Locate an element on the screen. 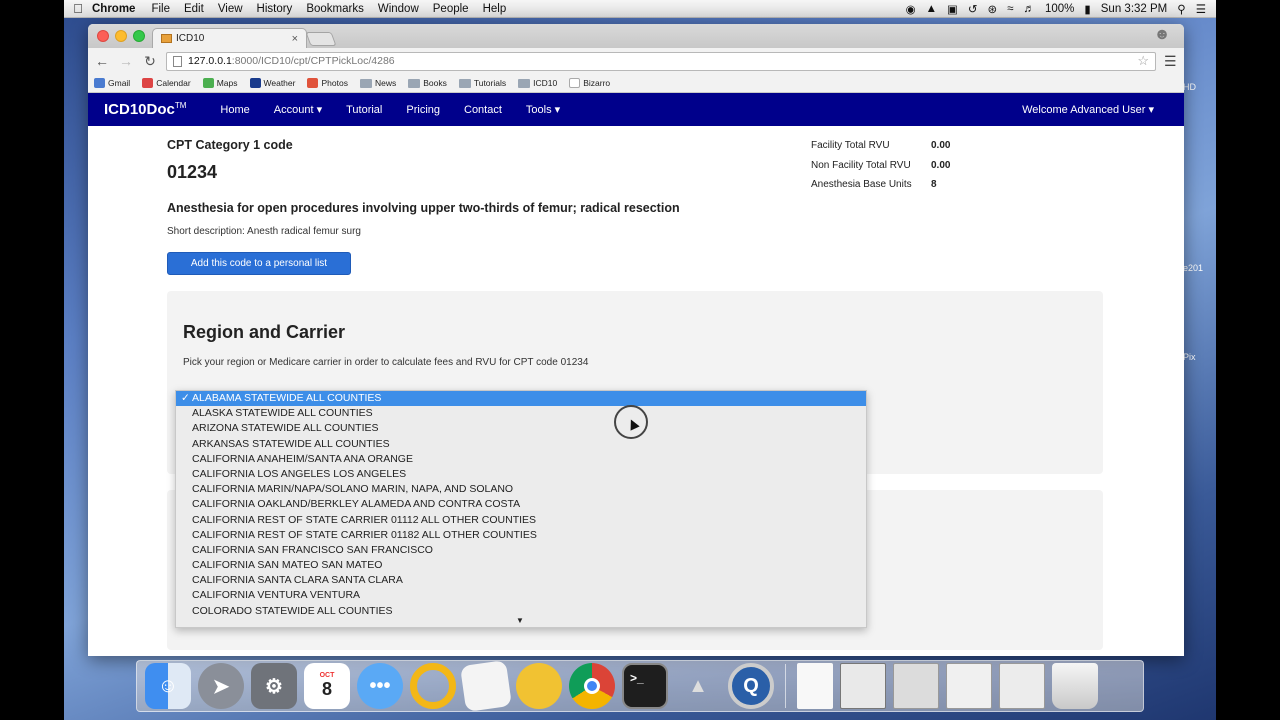  minimize-window-button is located at coordinates (121, 36).